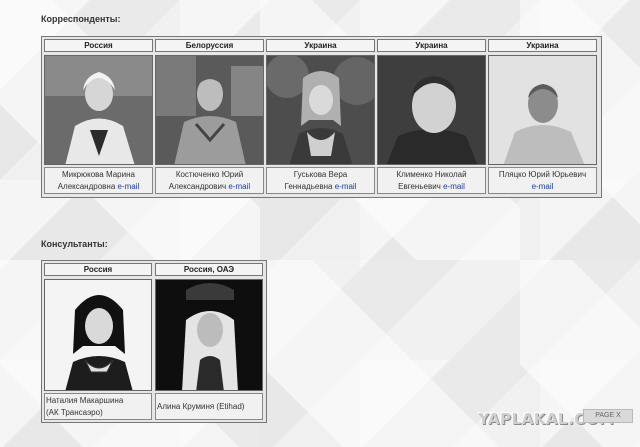 The image size is (640, 447). Describe the element at coordinates (209, 180) in the screenshot. I see `correspondent-caption: Костюченко Юрий Александрович e-mail` at that location.